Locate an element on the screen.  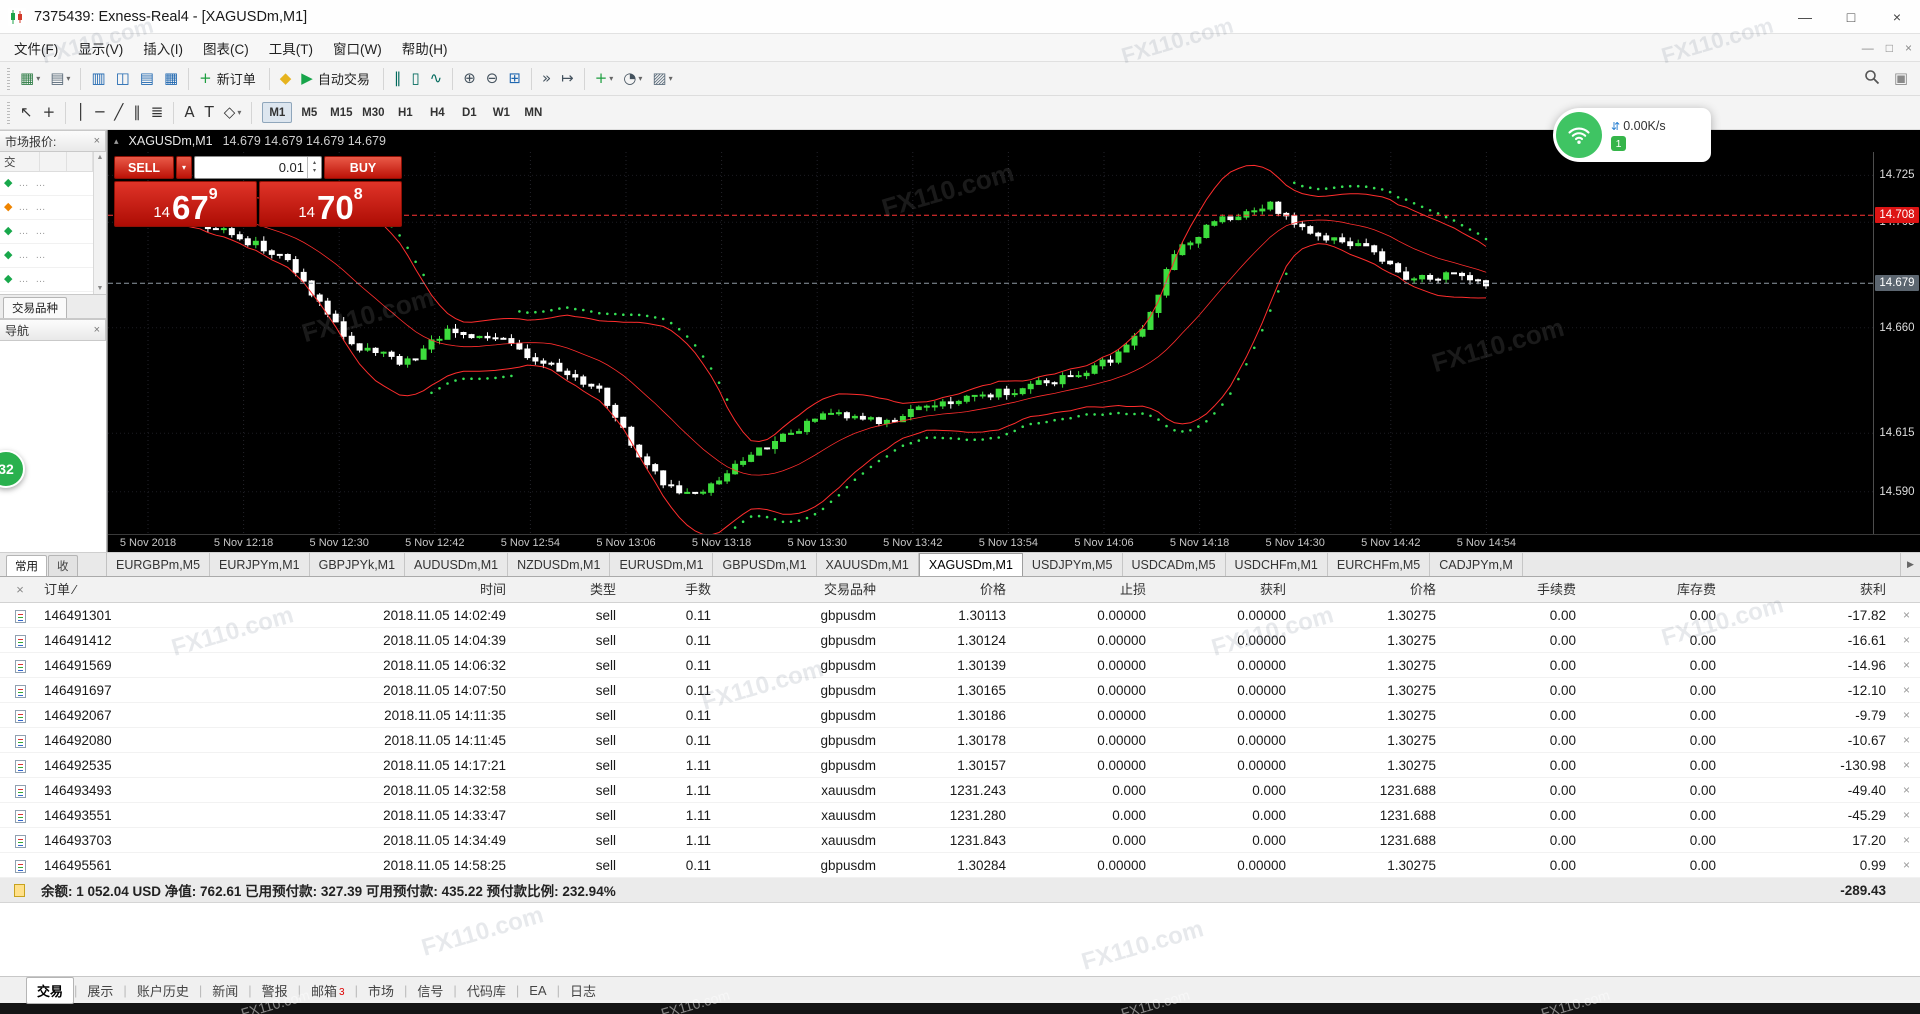
timeframe-mn: MN is located at coordinates (533, 112).